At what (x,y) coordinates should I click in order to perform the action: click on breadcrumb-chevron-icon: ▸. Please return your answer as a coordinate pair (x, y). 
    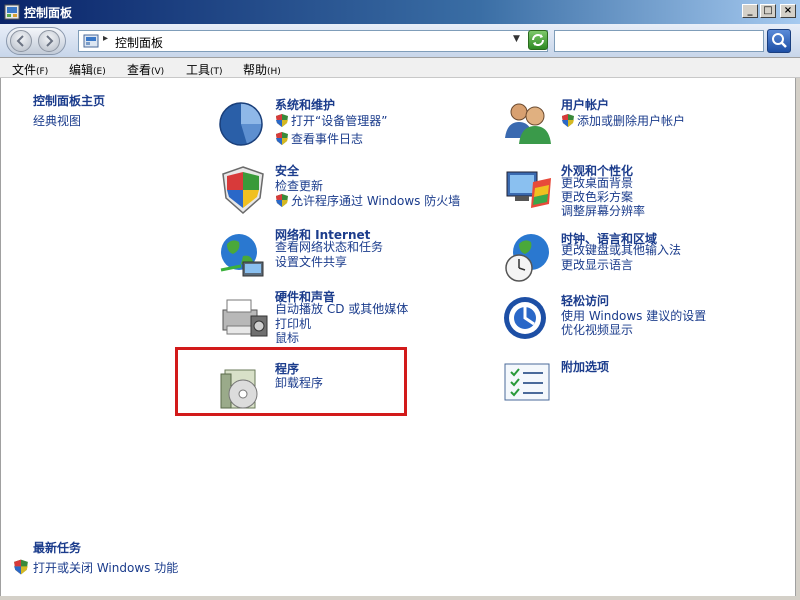
    Looking at the image, I should click on (105, 38).